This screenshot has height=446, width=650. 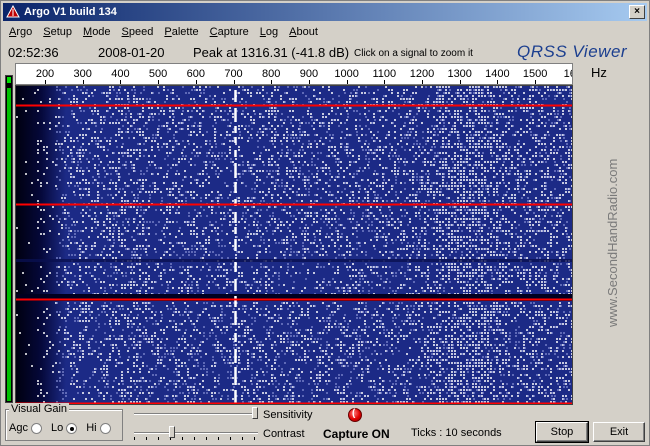 What do you see at coordinates (20, 32) in the screenshot?
I see `menu-argo: Argo` at bounding box center [20, 32].